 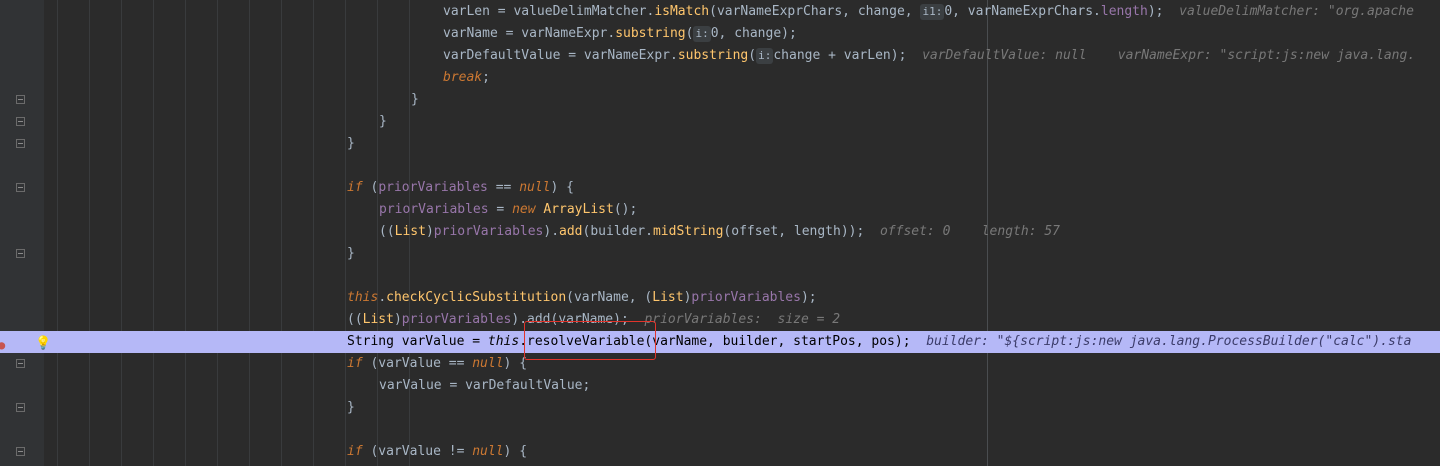 I want to click on lightbulb-icon: 💡, so click(x=43, y=344).